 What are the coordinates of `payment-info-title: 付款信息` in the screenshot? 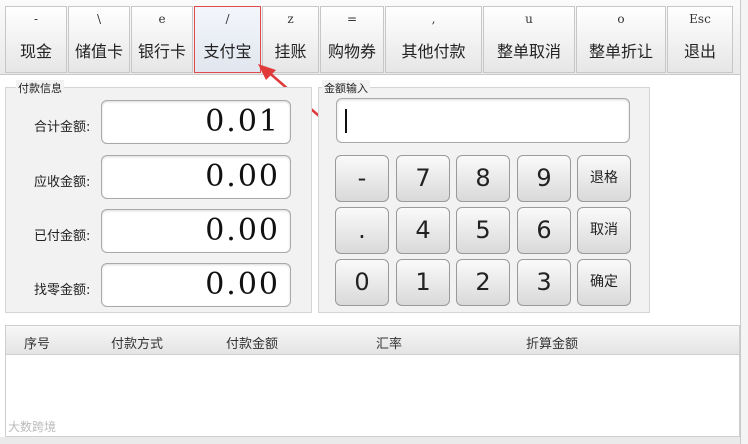 It's located at (40, 88).